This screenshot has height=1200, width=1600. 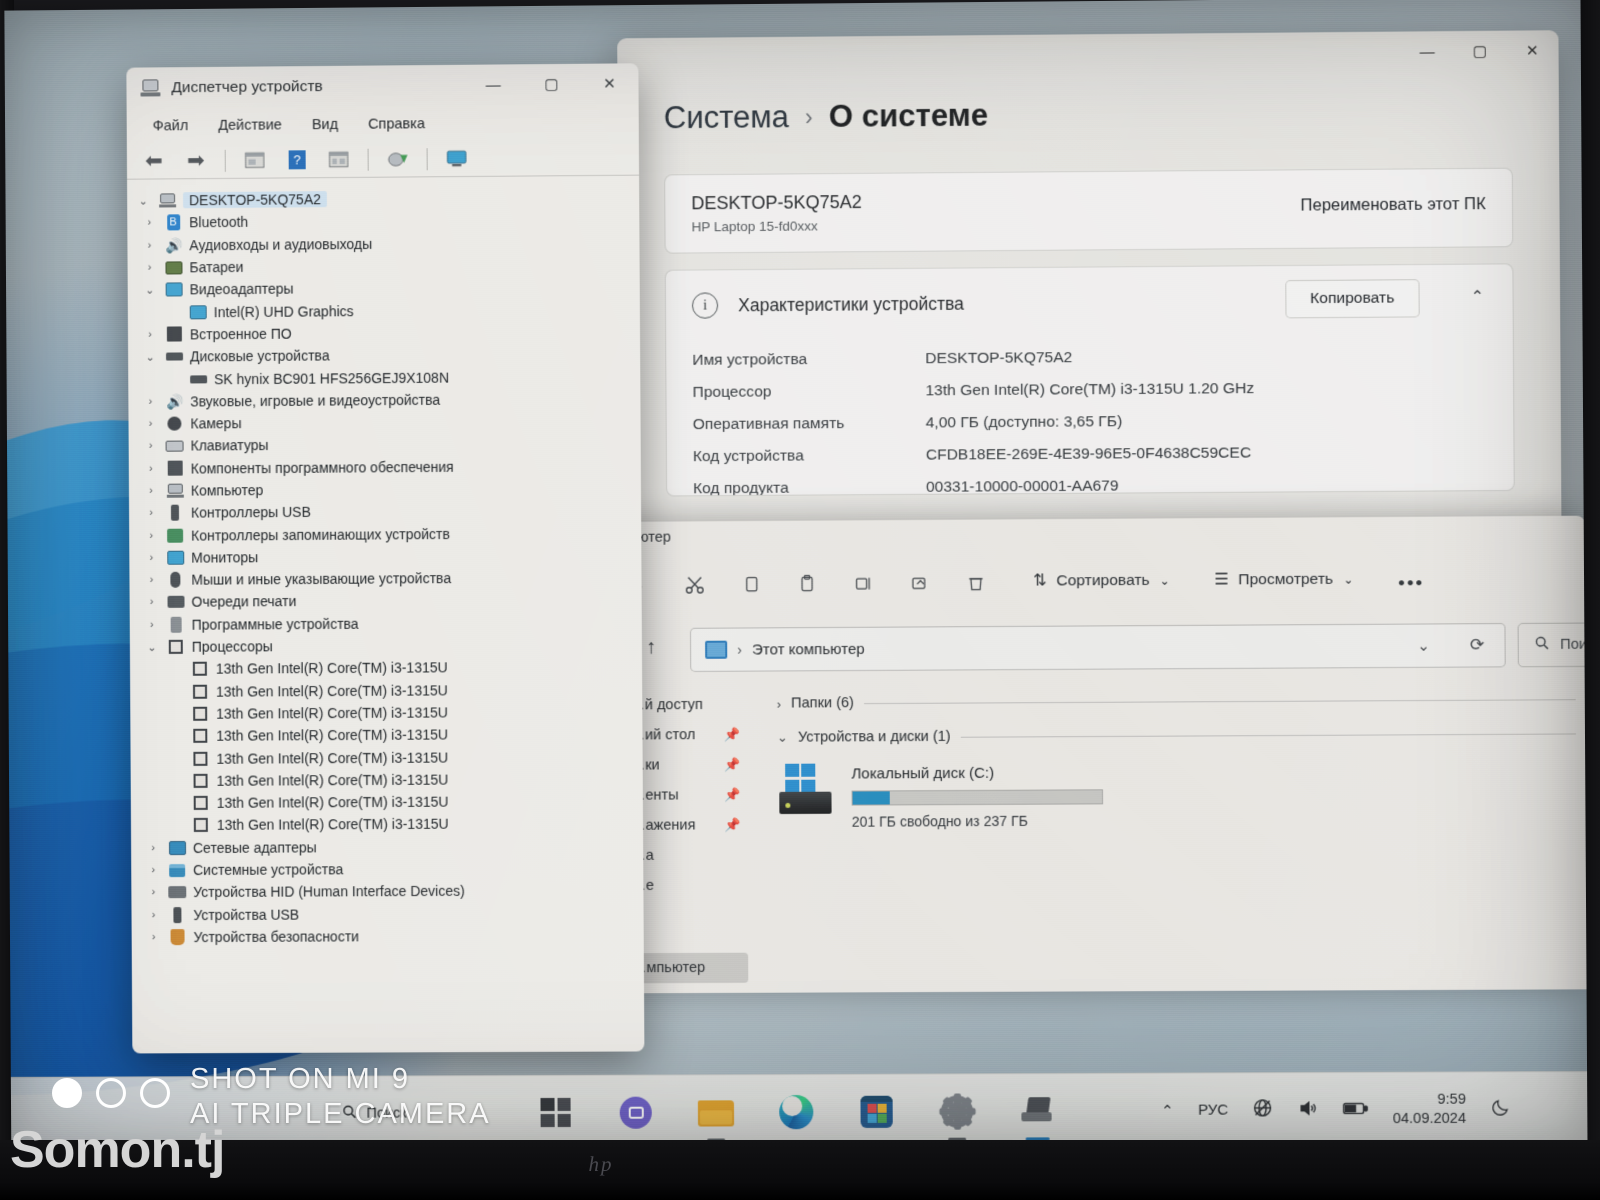 What do you see at coordinates (636, 1112) in the screenshot?
I see `chat-button` at bounding box center [636, 1112].